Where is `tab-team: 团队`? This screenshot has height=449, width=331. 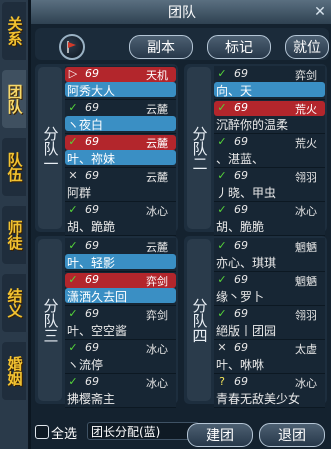 tab-team: 团队 is located at coordinates (14, 99).